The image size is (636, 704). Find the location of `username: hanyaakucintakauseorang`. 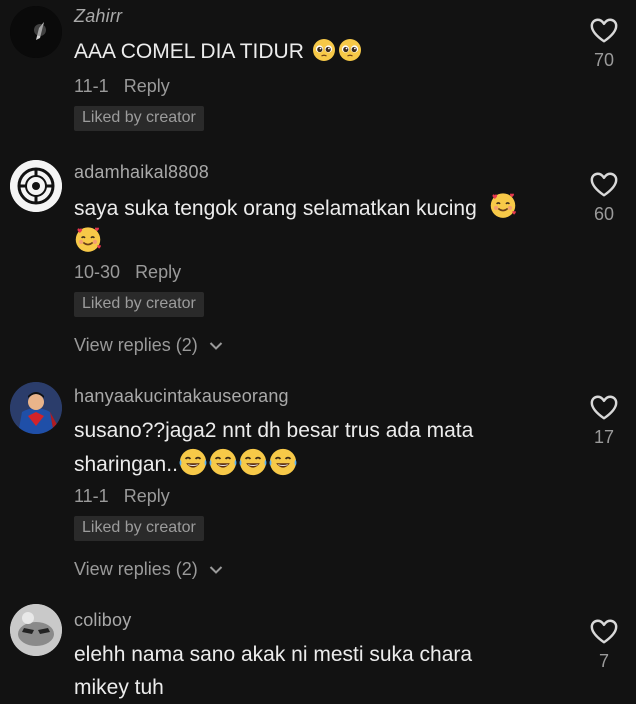

username: hanyaakucintakauseorang is located at coordinates (181, 396).